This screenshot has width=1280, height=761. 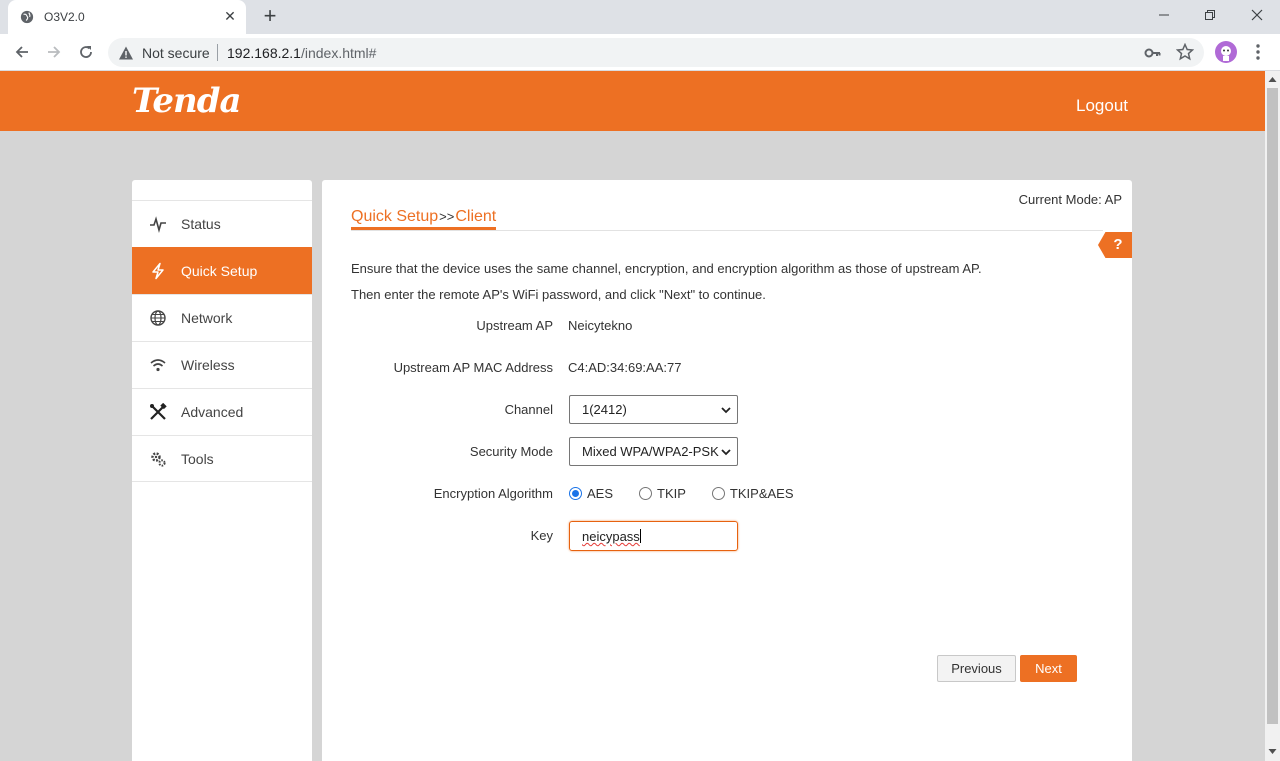 What do you see at coordinates (640, 17) in the screenshot?
I see `browser-tab-bar: O3V2.0 ✕ +` at bounding box center [640, 17].